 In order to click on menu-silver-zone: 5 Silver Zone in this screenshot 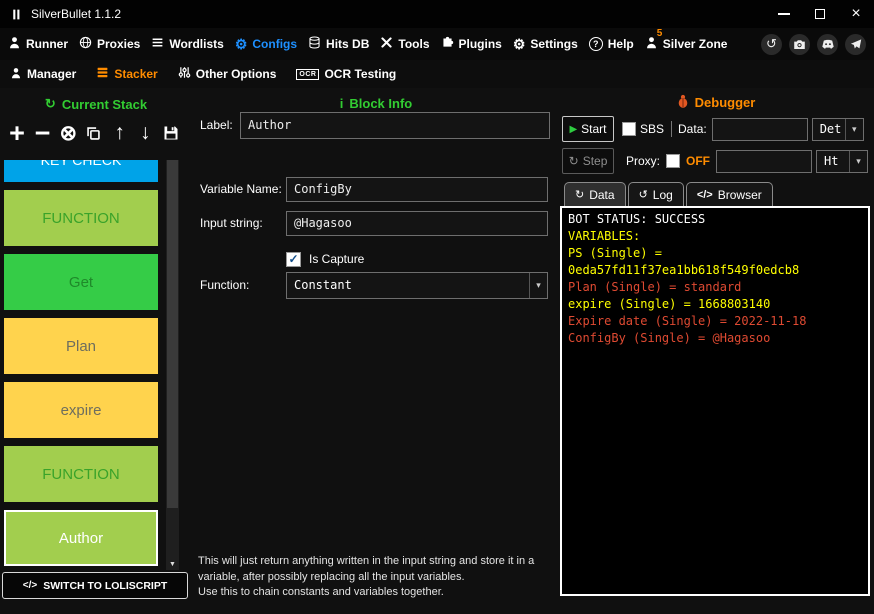, I will do `click(686, 40)`.